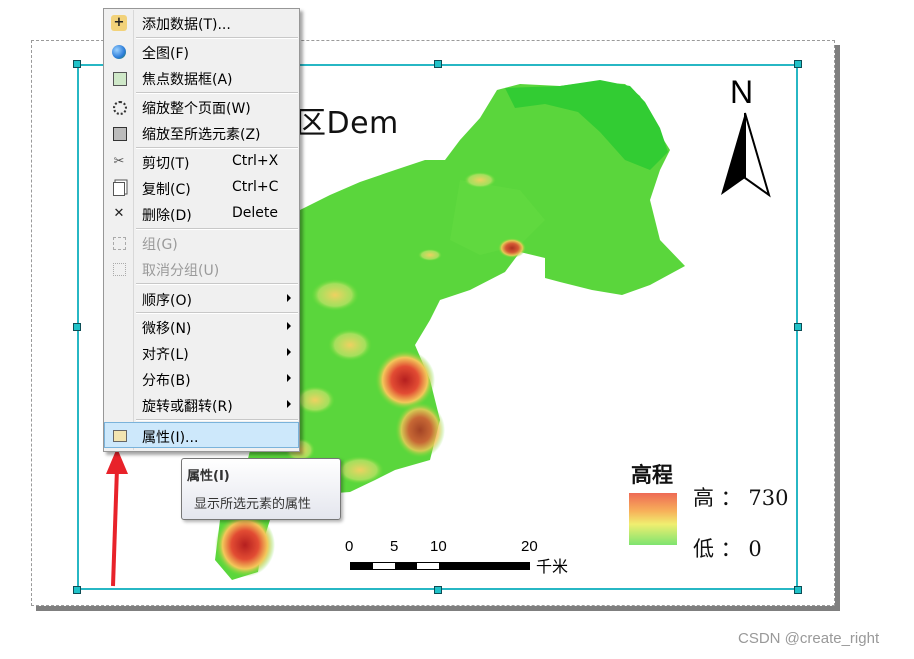  I want to click on menu-item-focus-data-frame: 焦点数据框(A), so click(201, 78).